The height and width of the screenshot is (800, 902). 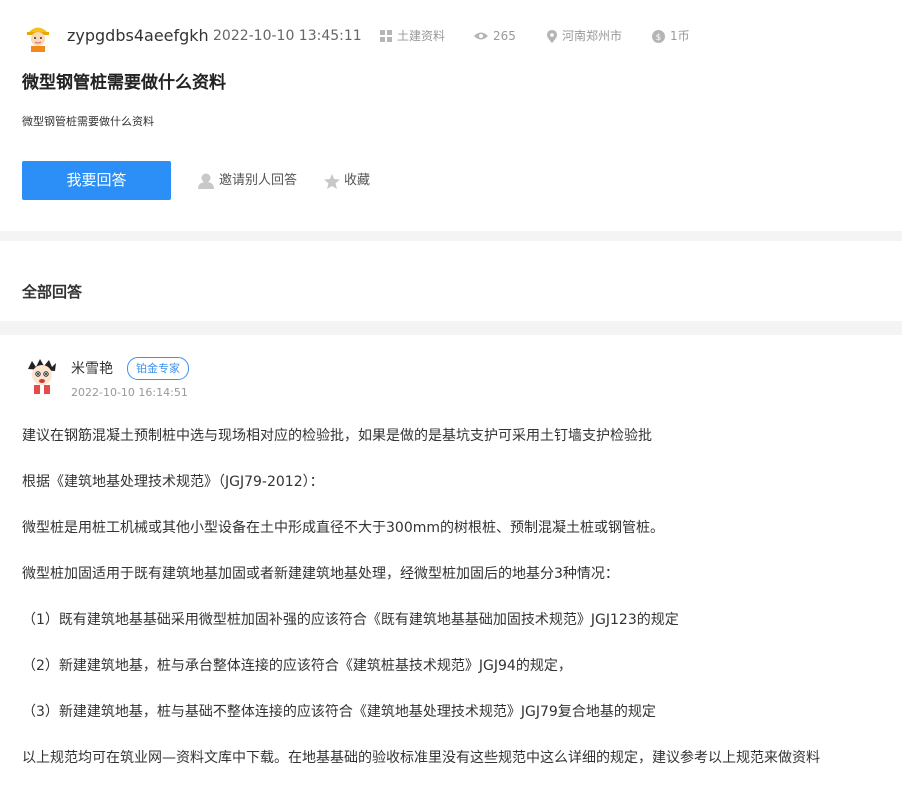 What do you see at coordinates (357, 180) in the screenshot?
I see `favorite-label: 收藏` at bounding box center [357, 180].